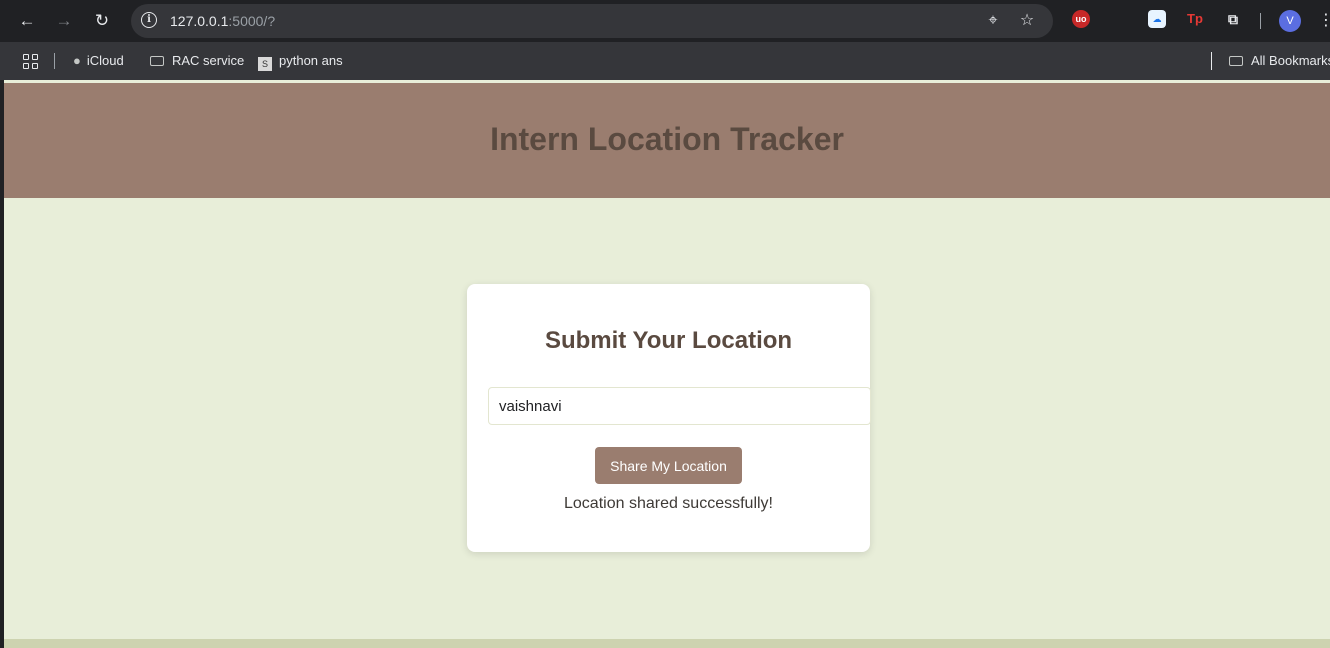  Describe the element at coordinates (64, 21) in the screenshot. I see `forward-arrow-icon: →` at that location.